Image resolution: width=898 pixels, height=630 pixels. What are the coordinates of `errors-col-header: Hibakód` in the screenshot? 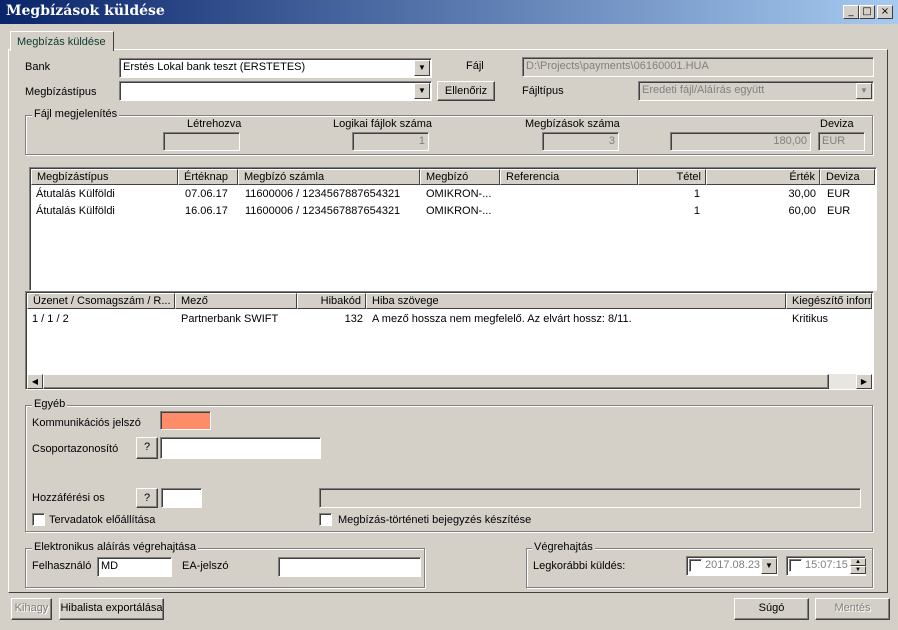 It's located at (331, 301).